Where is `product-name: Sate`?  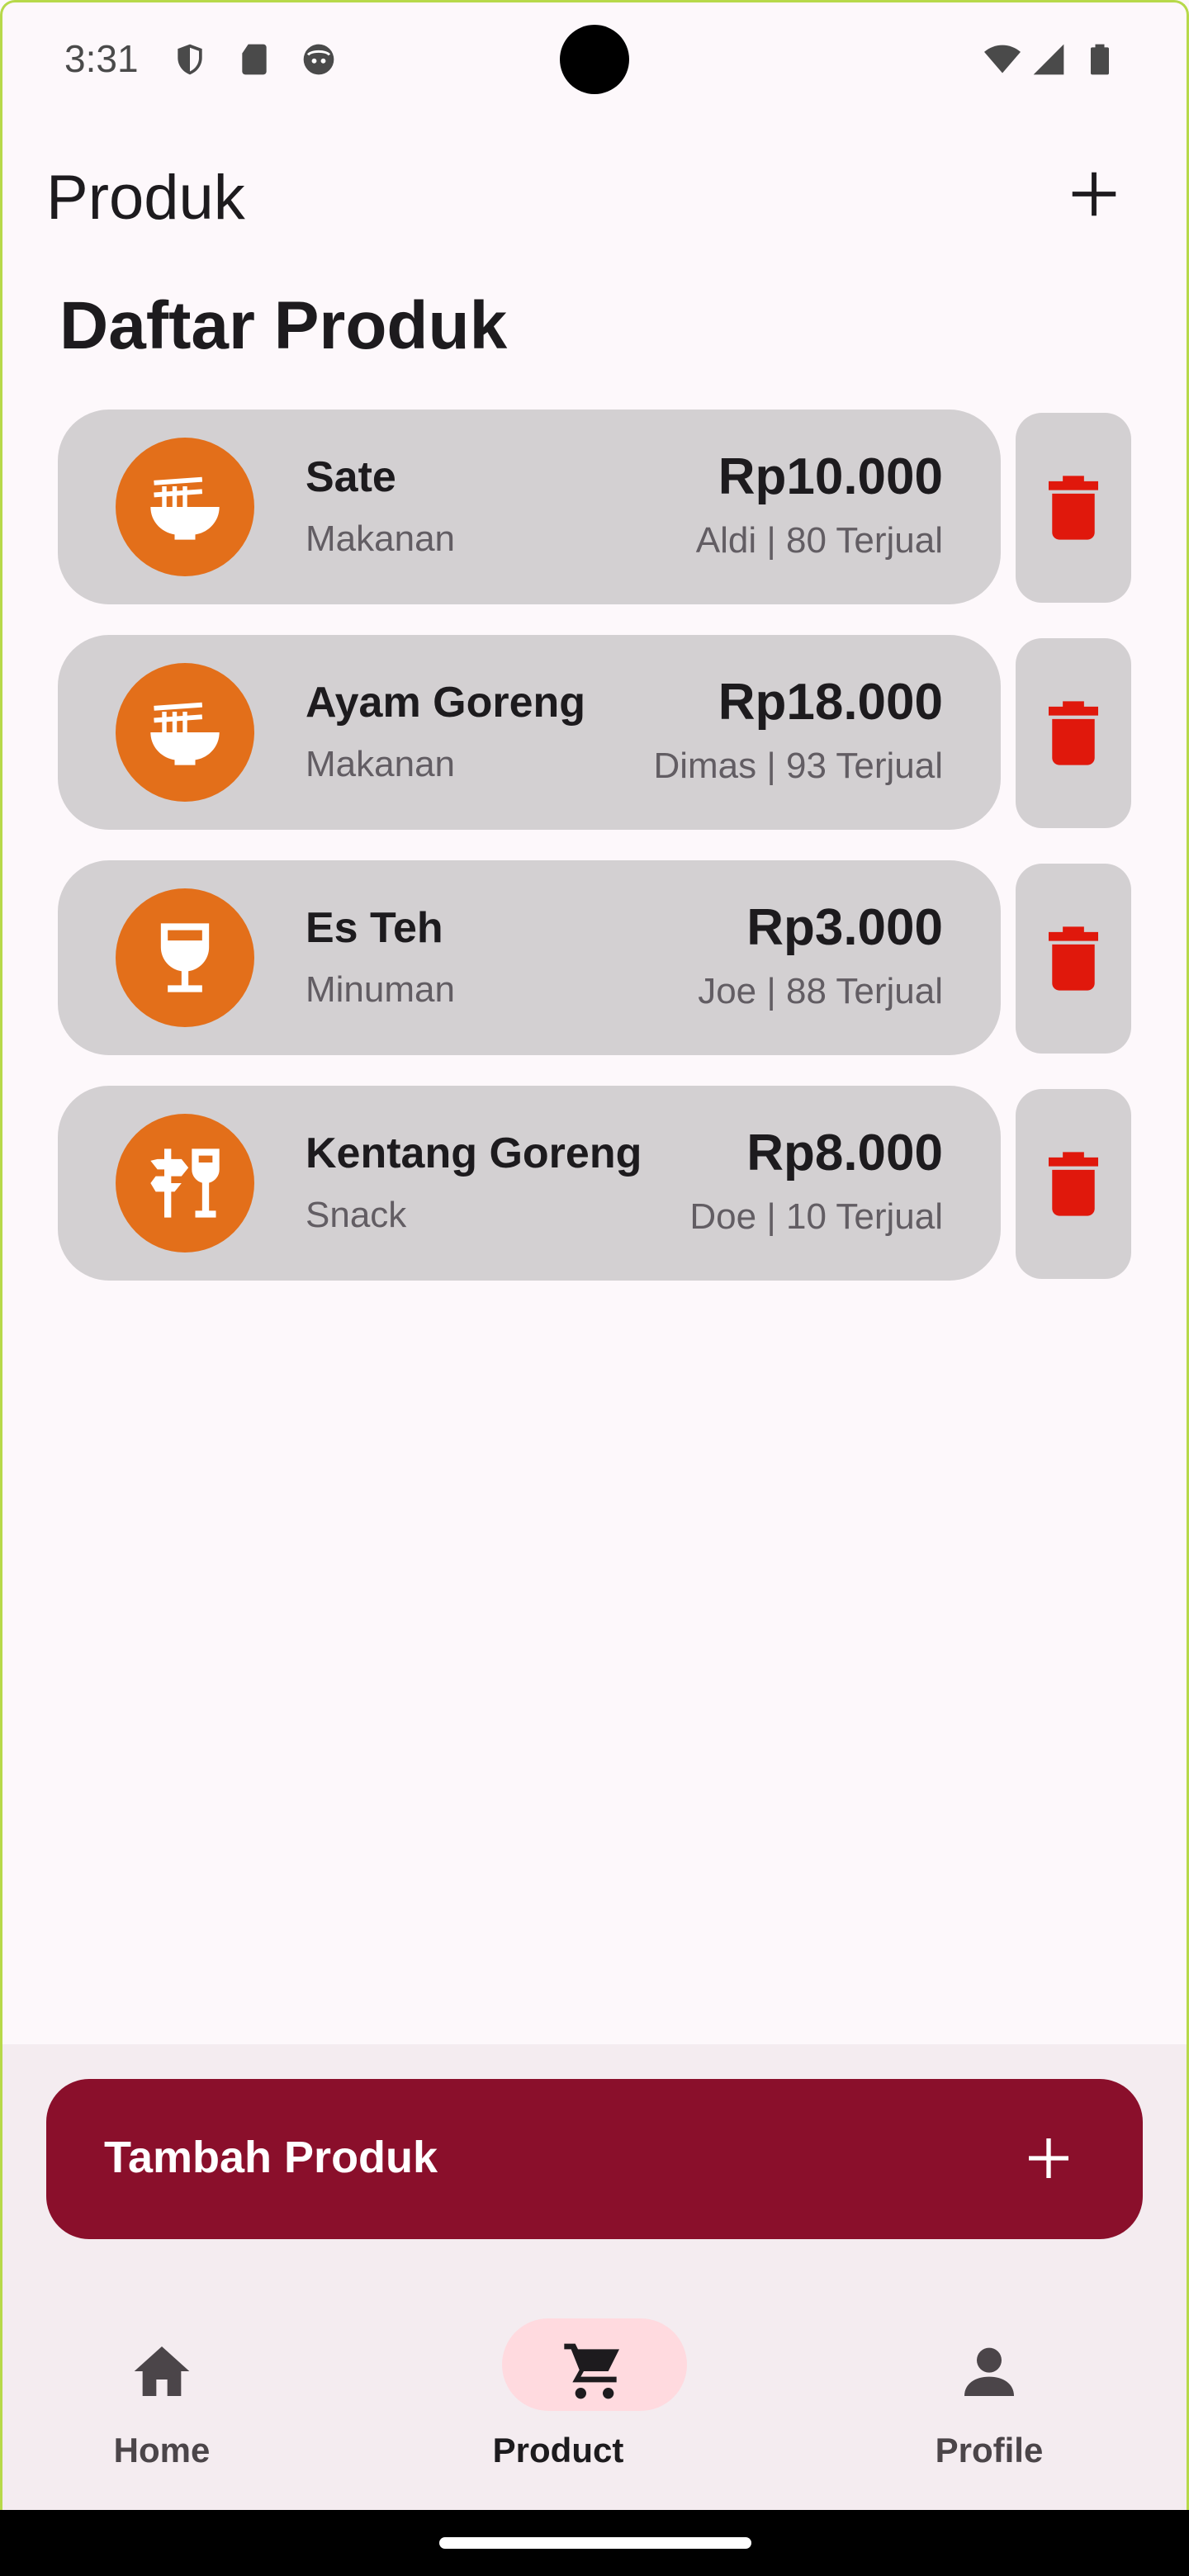
product-name: Sate is located at coordinates (351, 477).